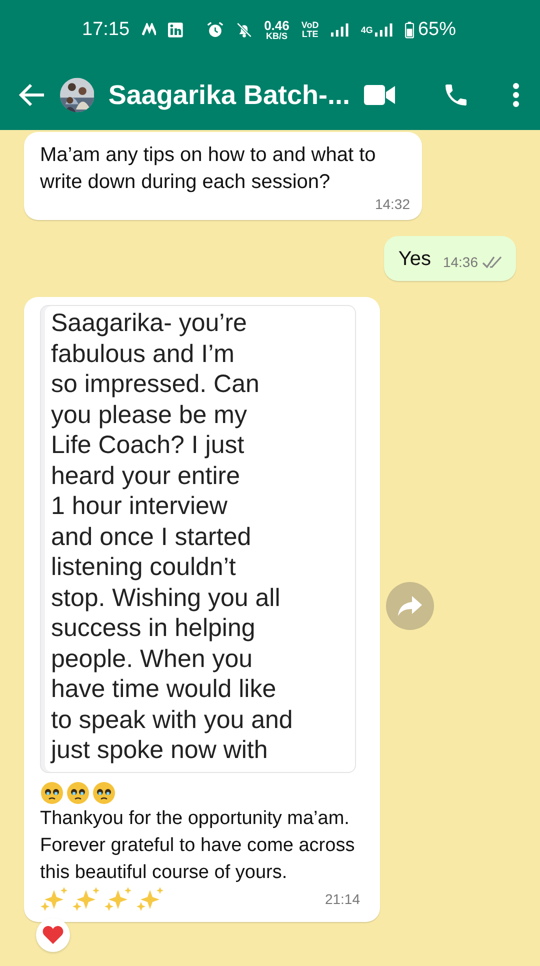  What do you see at coordinates (198, 845) in the screenshot?
I see `message-text: Thankyou for the opportunity ma’am. Forever grateful to have come across this beautiful course of yours.` at bounding box center [198, 845].